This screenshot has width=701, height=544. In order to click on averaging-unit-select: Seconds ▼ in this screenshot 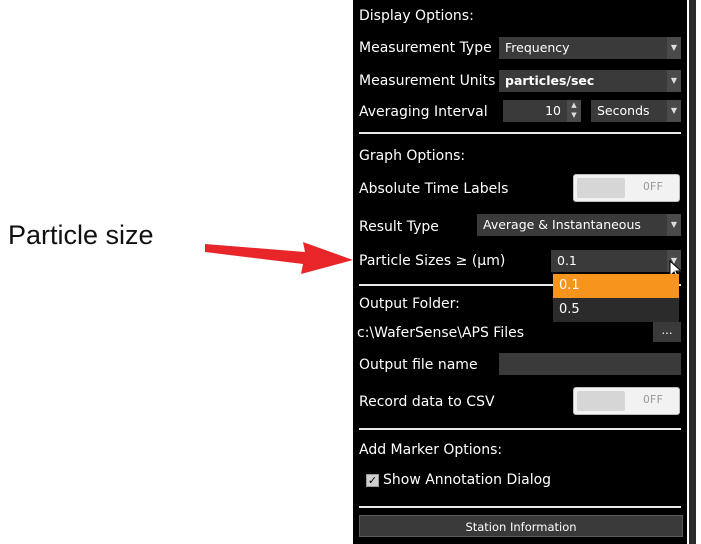, I will do `click(636, 111)`.